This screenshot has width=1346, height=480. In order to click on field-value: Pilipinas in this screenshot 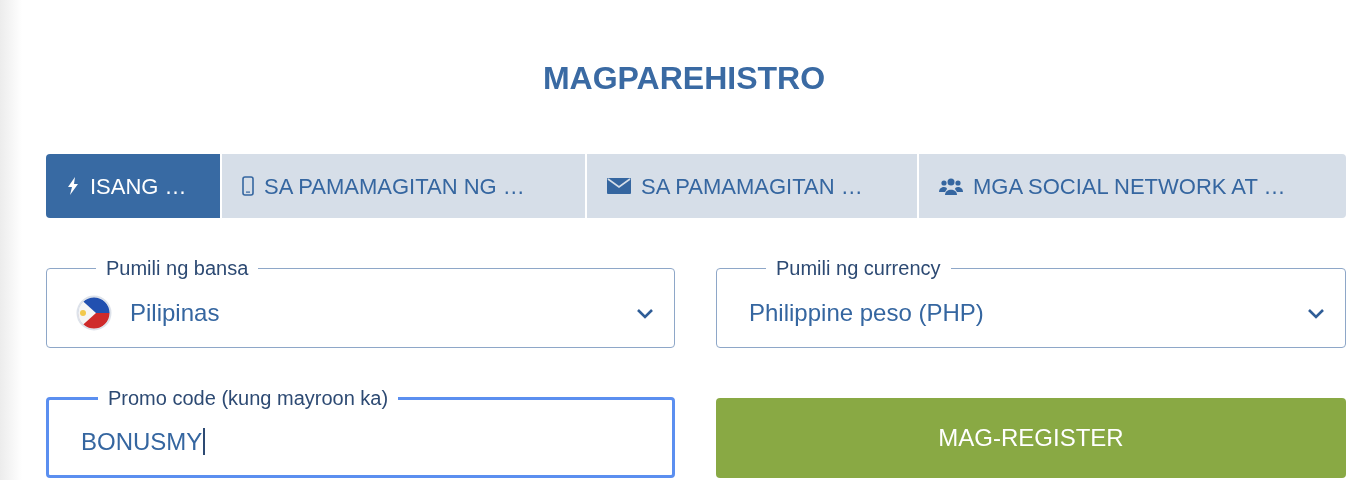, I will do `click(175, 313)`.